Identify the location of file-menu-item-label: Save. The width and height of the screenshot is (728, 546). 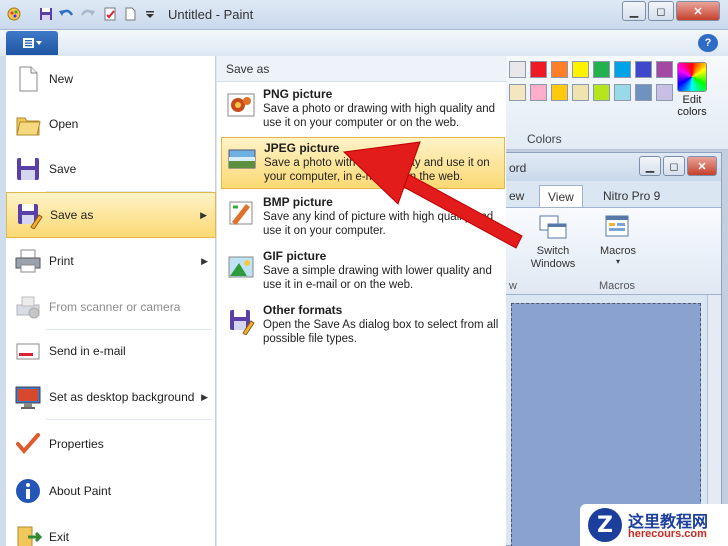
(63, 169).